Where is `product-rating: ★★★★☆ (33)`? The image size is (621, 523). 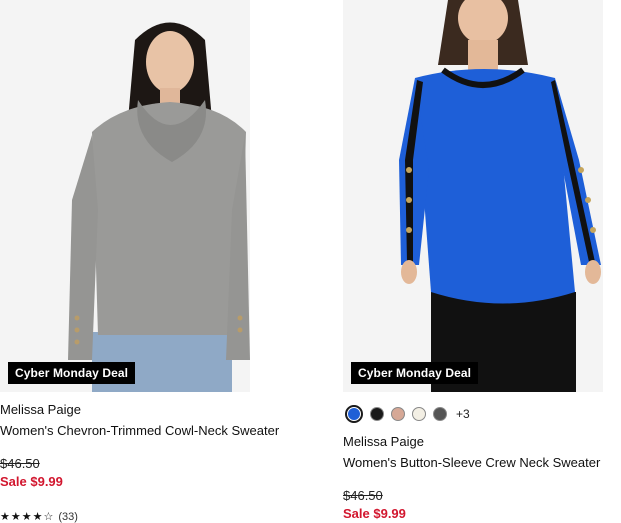 product-rating: ★★★★☆ (33) is located at coordinates (150, 516).